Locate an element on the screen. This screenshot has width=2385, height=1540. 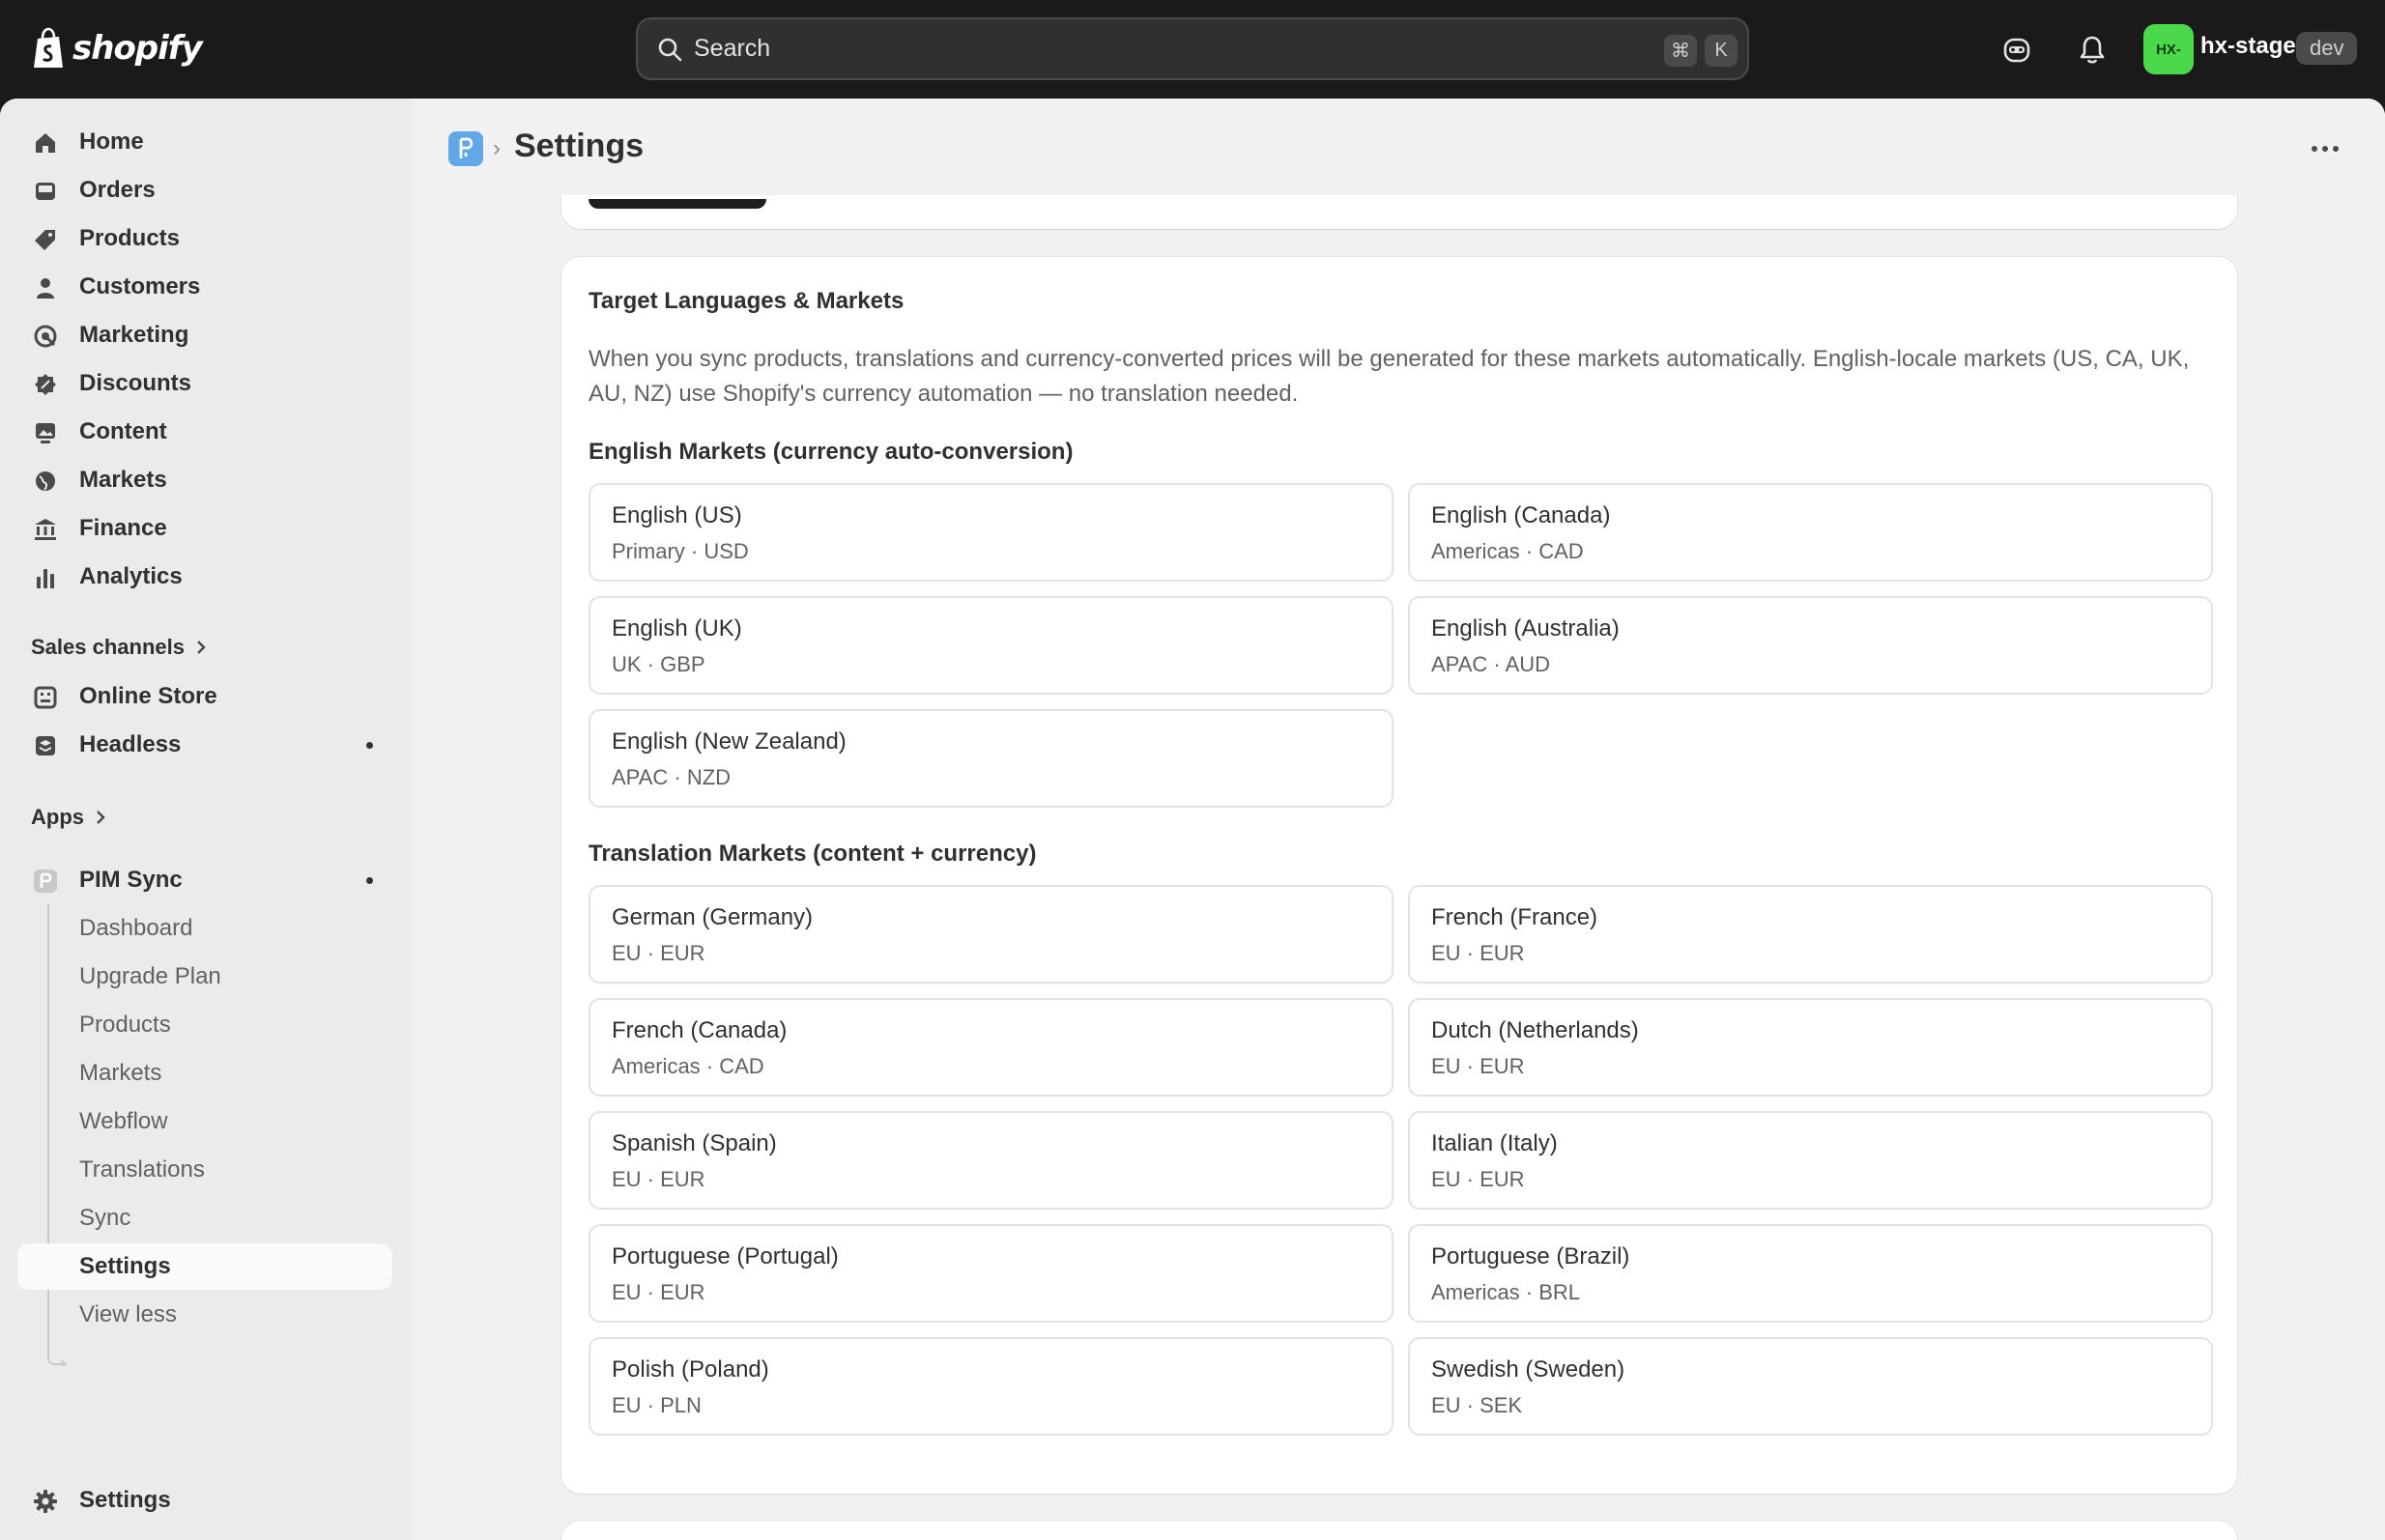
market-card: Portuguese (Brazil) Americas · BRL is located at coordinates (1810, 1273).